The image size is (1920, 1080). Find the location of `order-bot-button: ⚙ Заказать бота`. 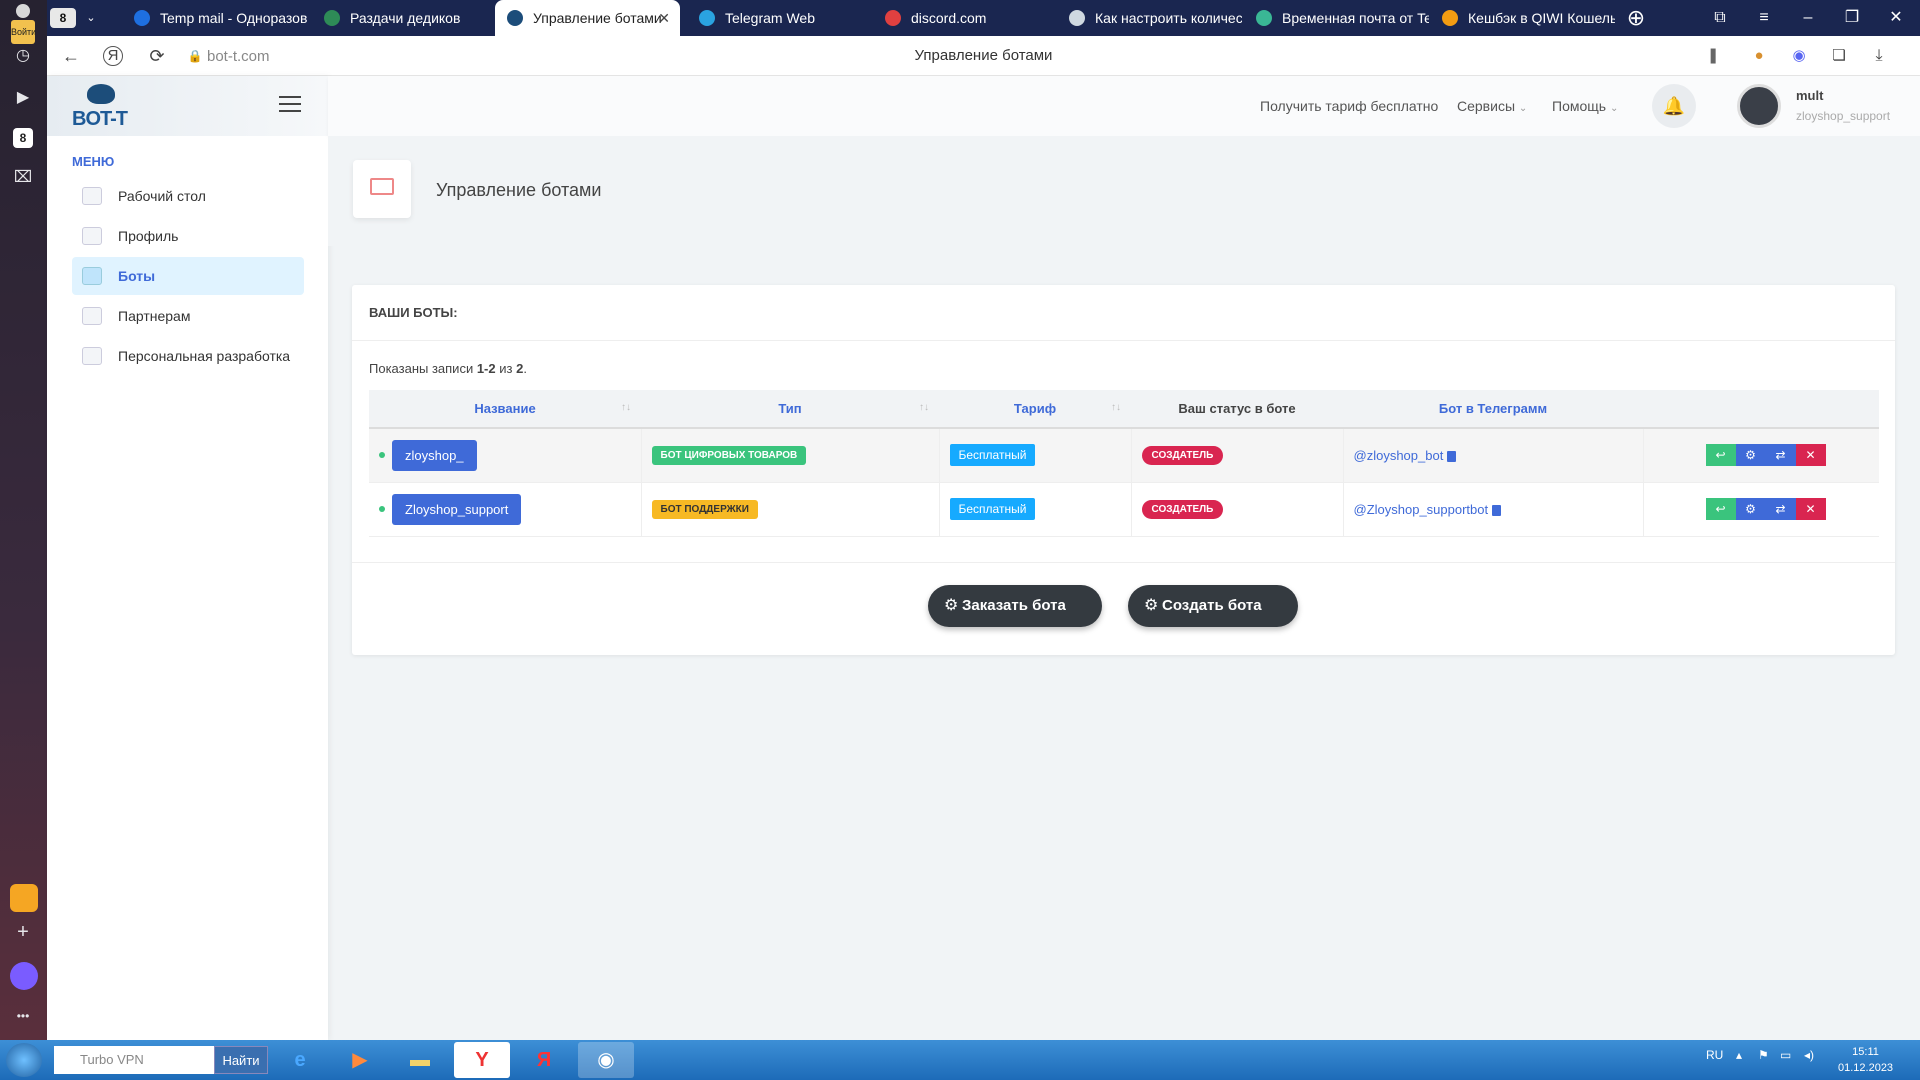

order-bot-button: ⚙ Заказать бота is located at coordinates (1015, 606).